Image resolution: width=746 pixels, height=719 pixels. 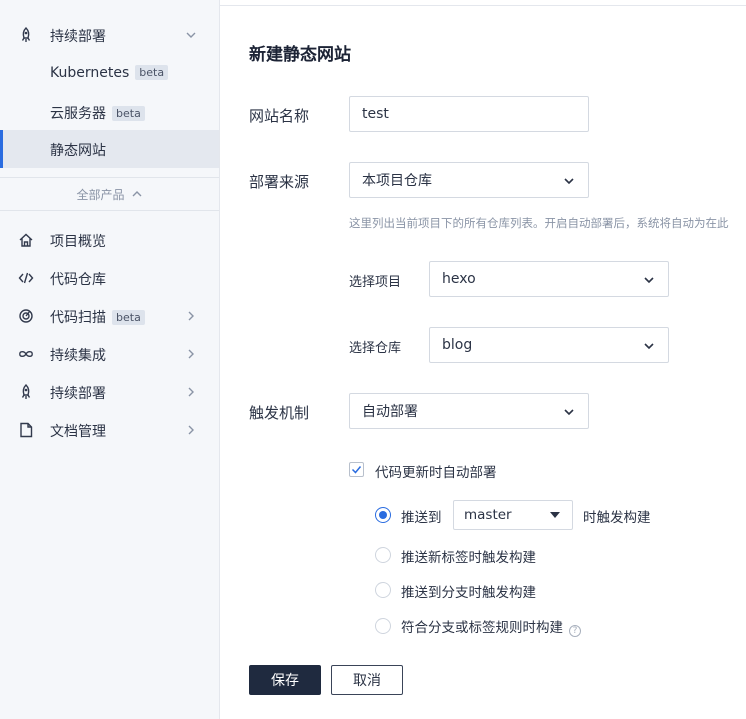 I want to click on trigger-select: 自动部署, so click(x=469, y=411).